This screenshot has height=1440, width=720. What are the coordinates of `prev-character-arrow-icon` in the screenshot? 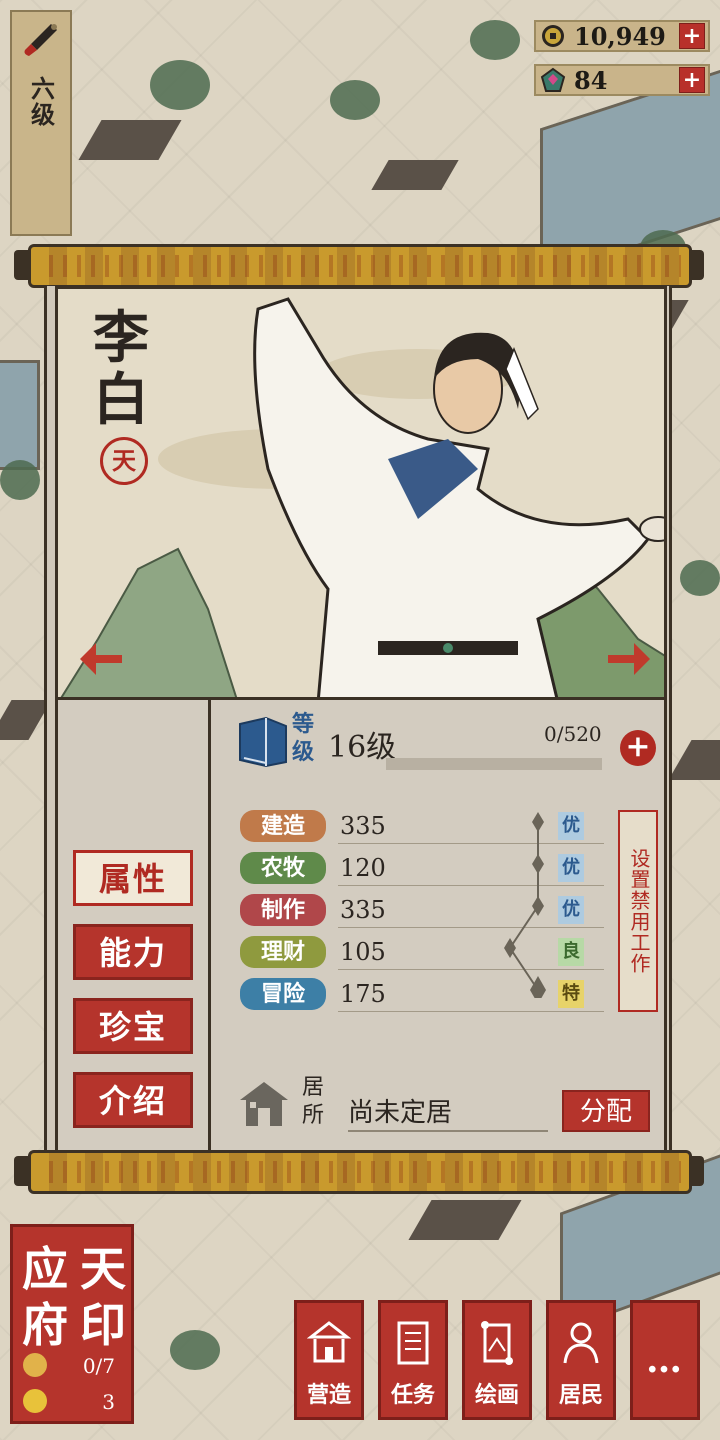 It's located at (101, 659).